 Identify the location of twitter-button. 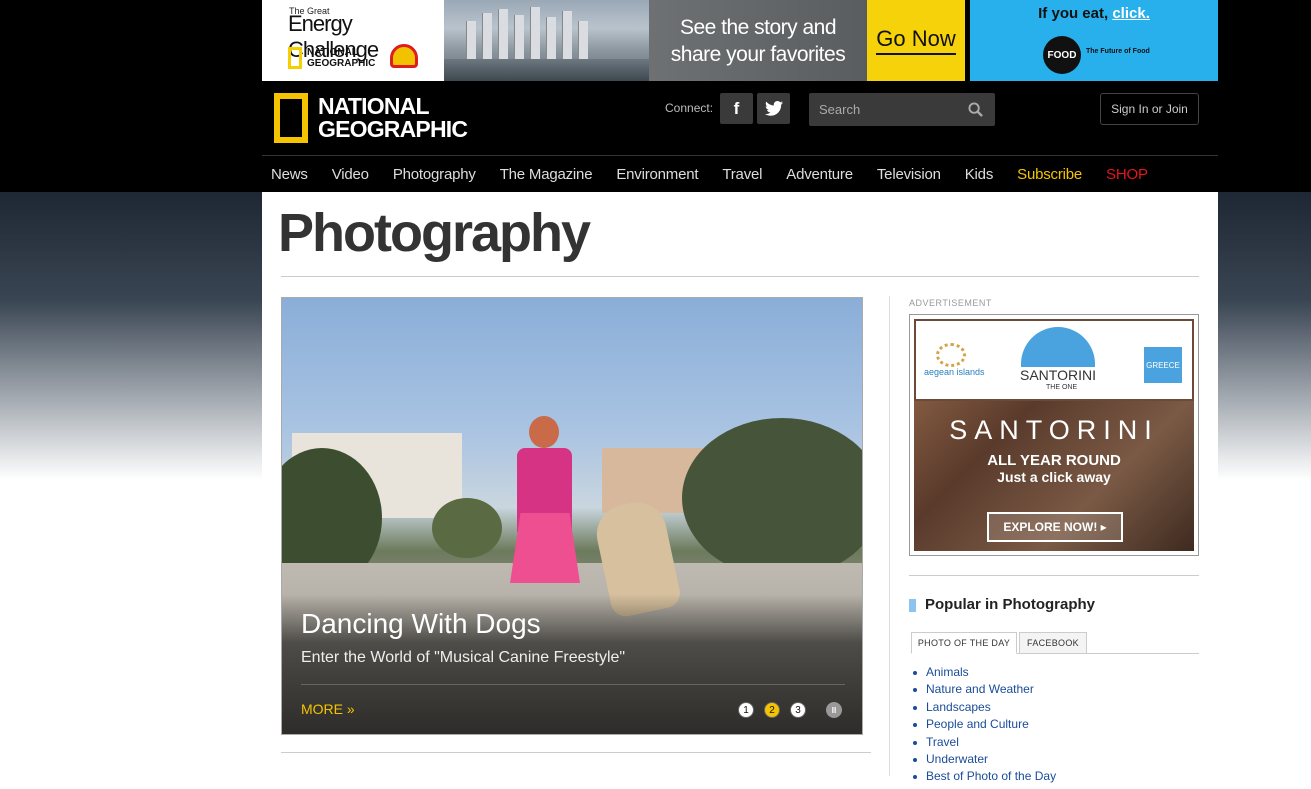
(773, 108).